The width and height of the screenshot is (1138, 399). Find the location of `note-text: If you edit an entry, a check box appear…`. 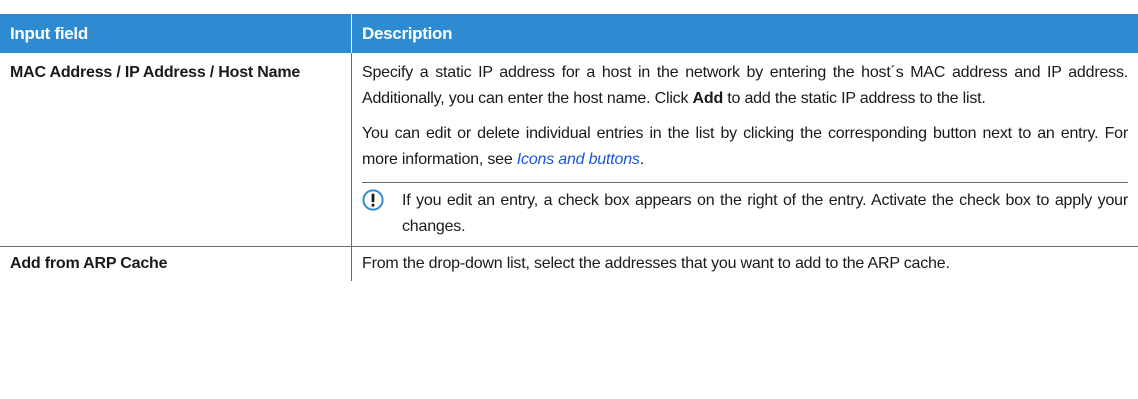

note-text: If you edit an entry, a check box appear… is located at coordinates (765, 213).